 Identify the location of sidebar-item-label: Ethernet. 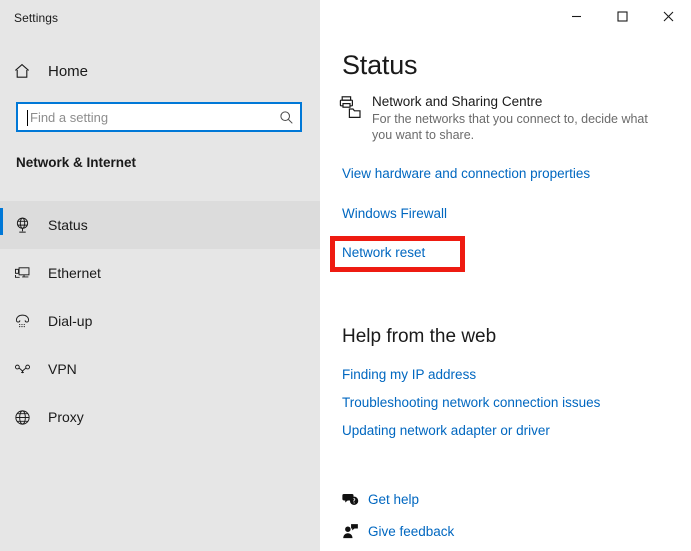
(74, 273).